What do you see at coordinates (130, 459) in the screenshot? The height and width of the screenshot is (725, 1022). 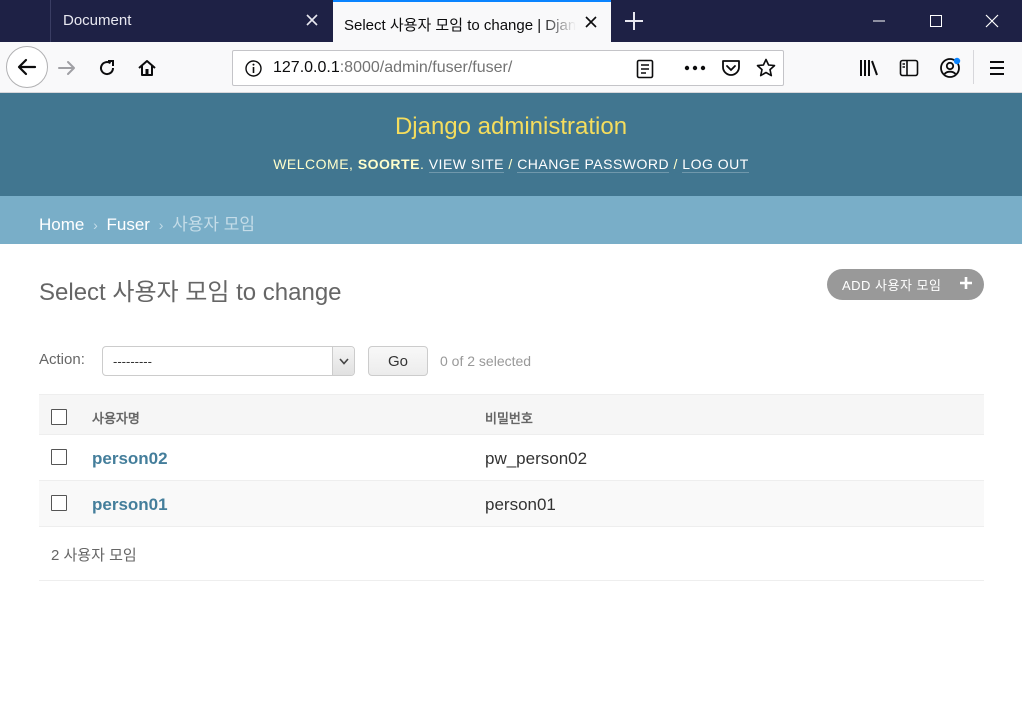 I see `username-link: person02` at bounding box center [130, 459].